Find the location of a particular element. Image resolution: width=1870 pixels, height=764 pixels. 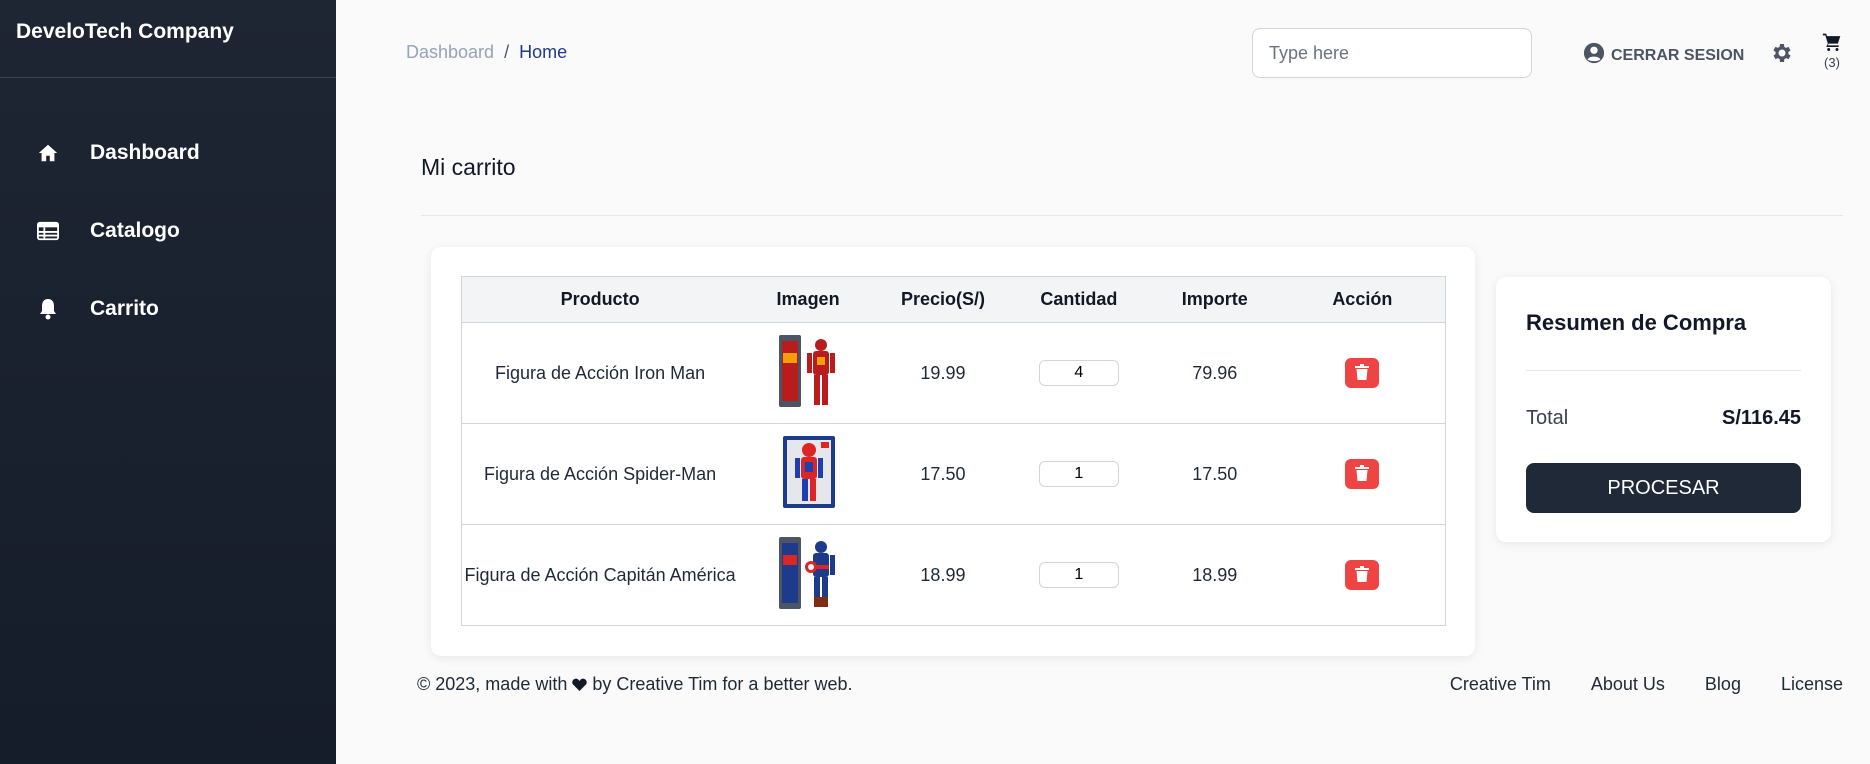

sidebar-item-catalogo: Catalogo is located at coordinates (168, 231).